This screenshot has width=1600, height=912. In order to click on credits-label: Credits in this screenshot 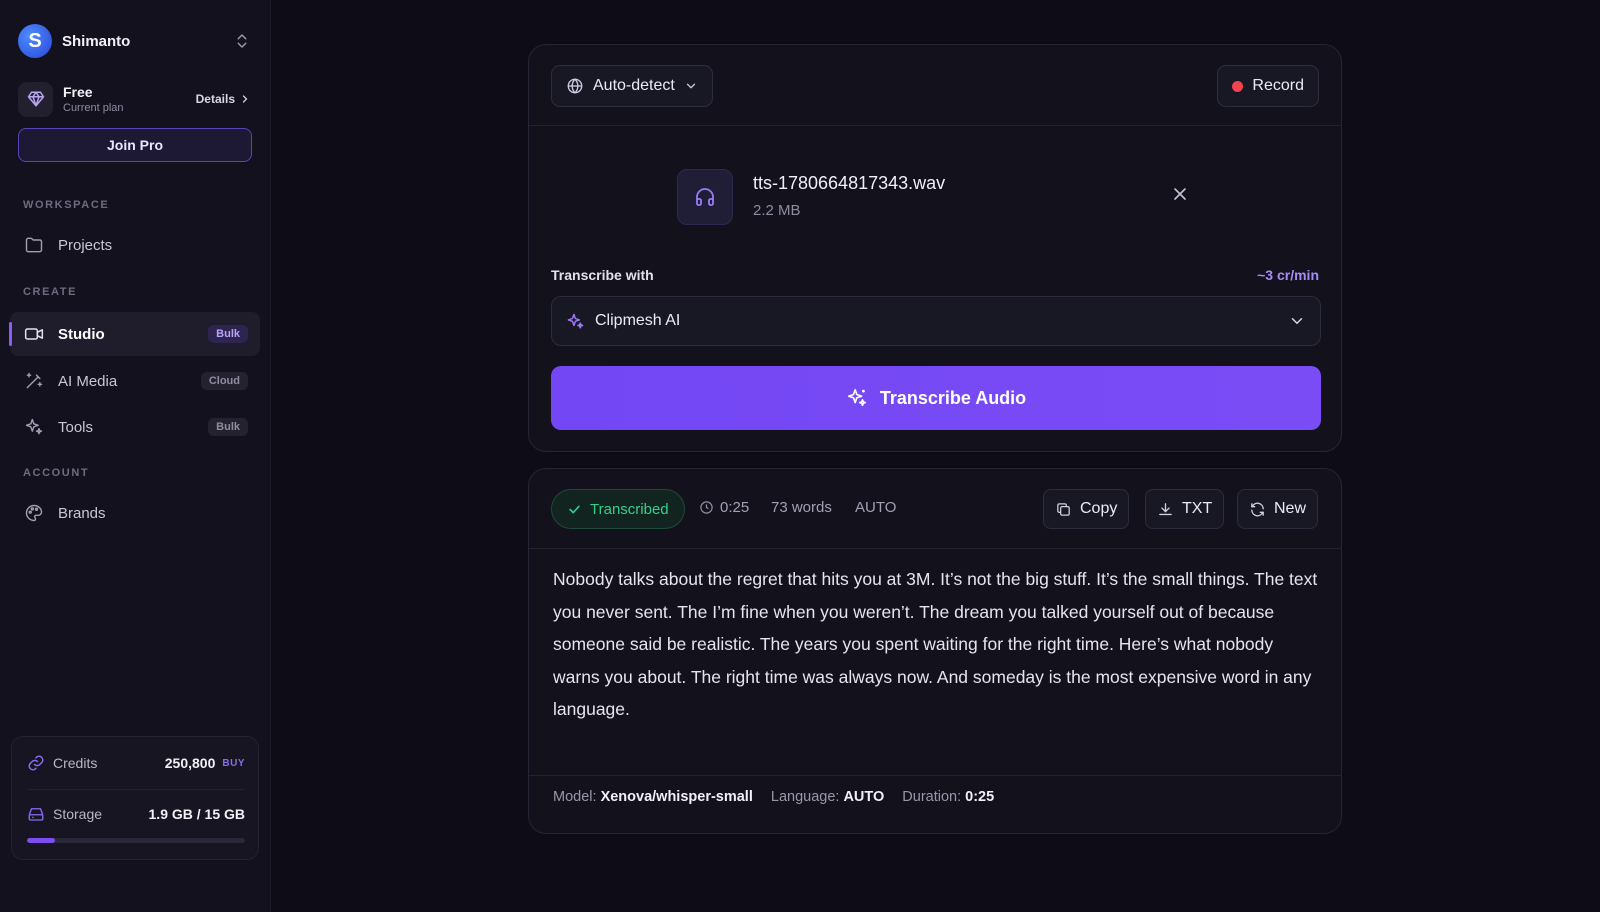, I will do `click(75, 763)`.